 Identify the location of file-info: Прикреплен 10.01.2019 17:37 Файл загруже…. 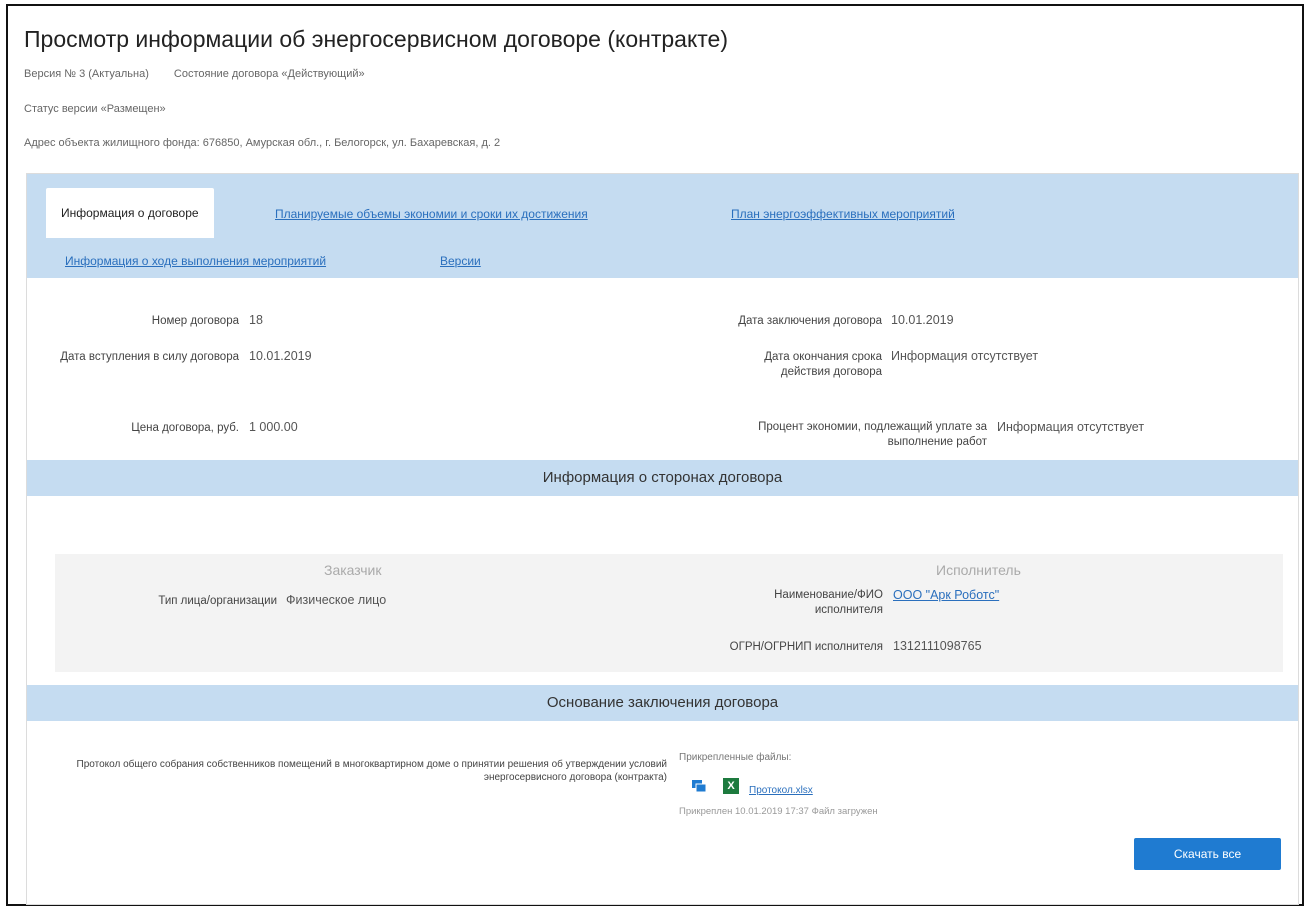
(778, 811).